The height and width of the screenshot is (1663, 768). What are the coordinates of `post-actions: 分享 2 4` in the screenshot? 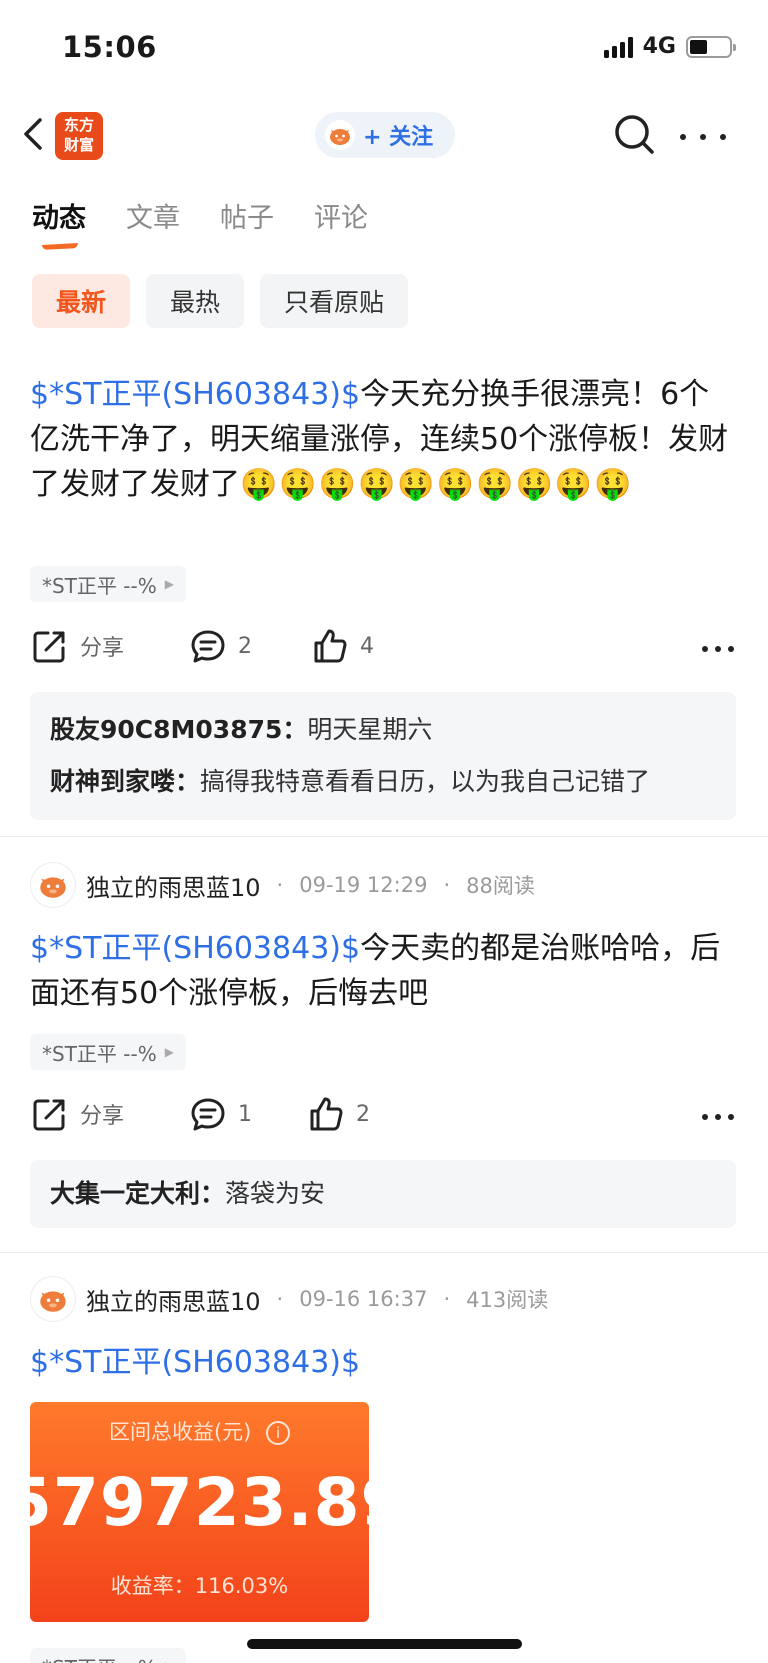 It's located at (387, 650).